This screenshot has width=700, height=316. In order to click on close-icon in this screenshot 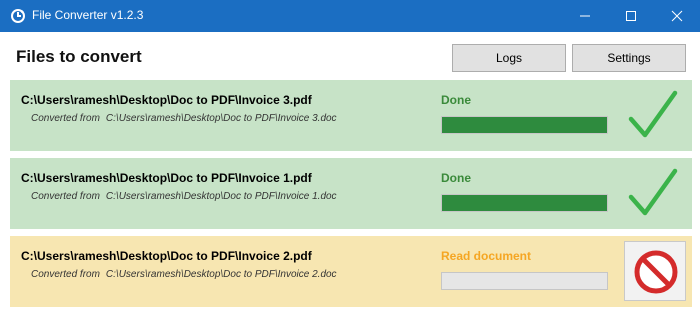, I will do `click(677, 16)`.